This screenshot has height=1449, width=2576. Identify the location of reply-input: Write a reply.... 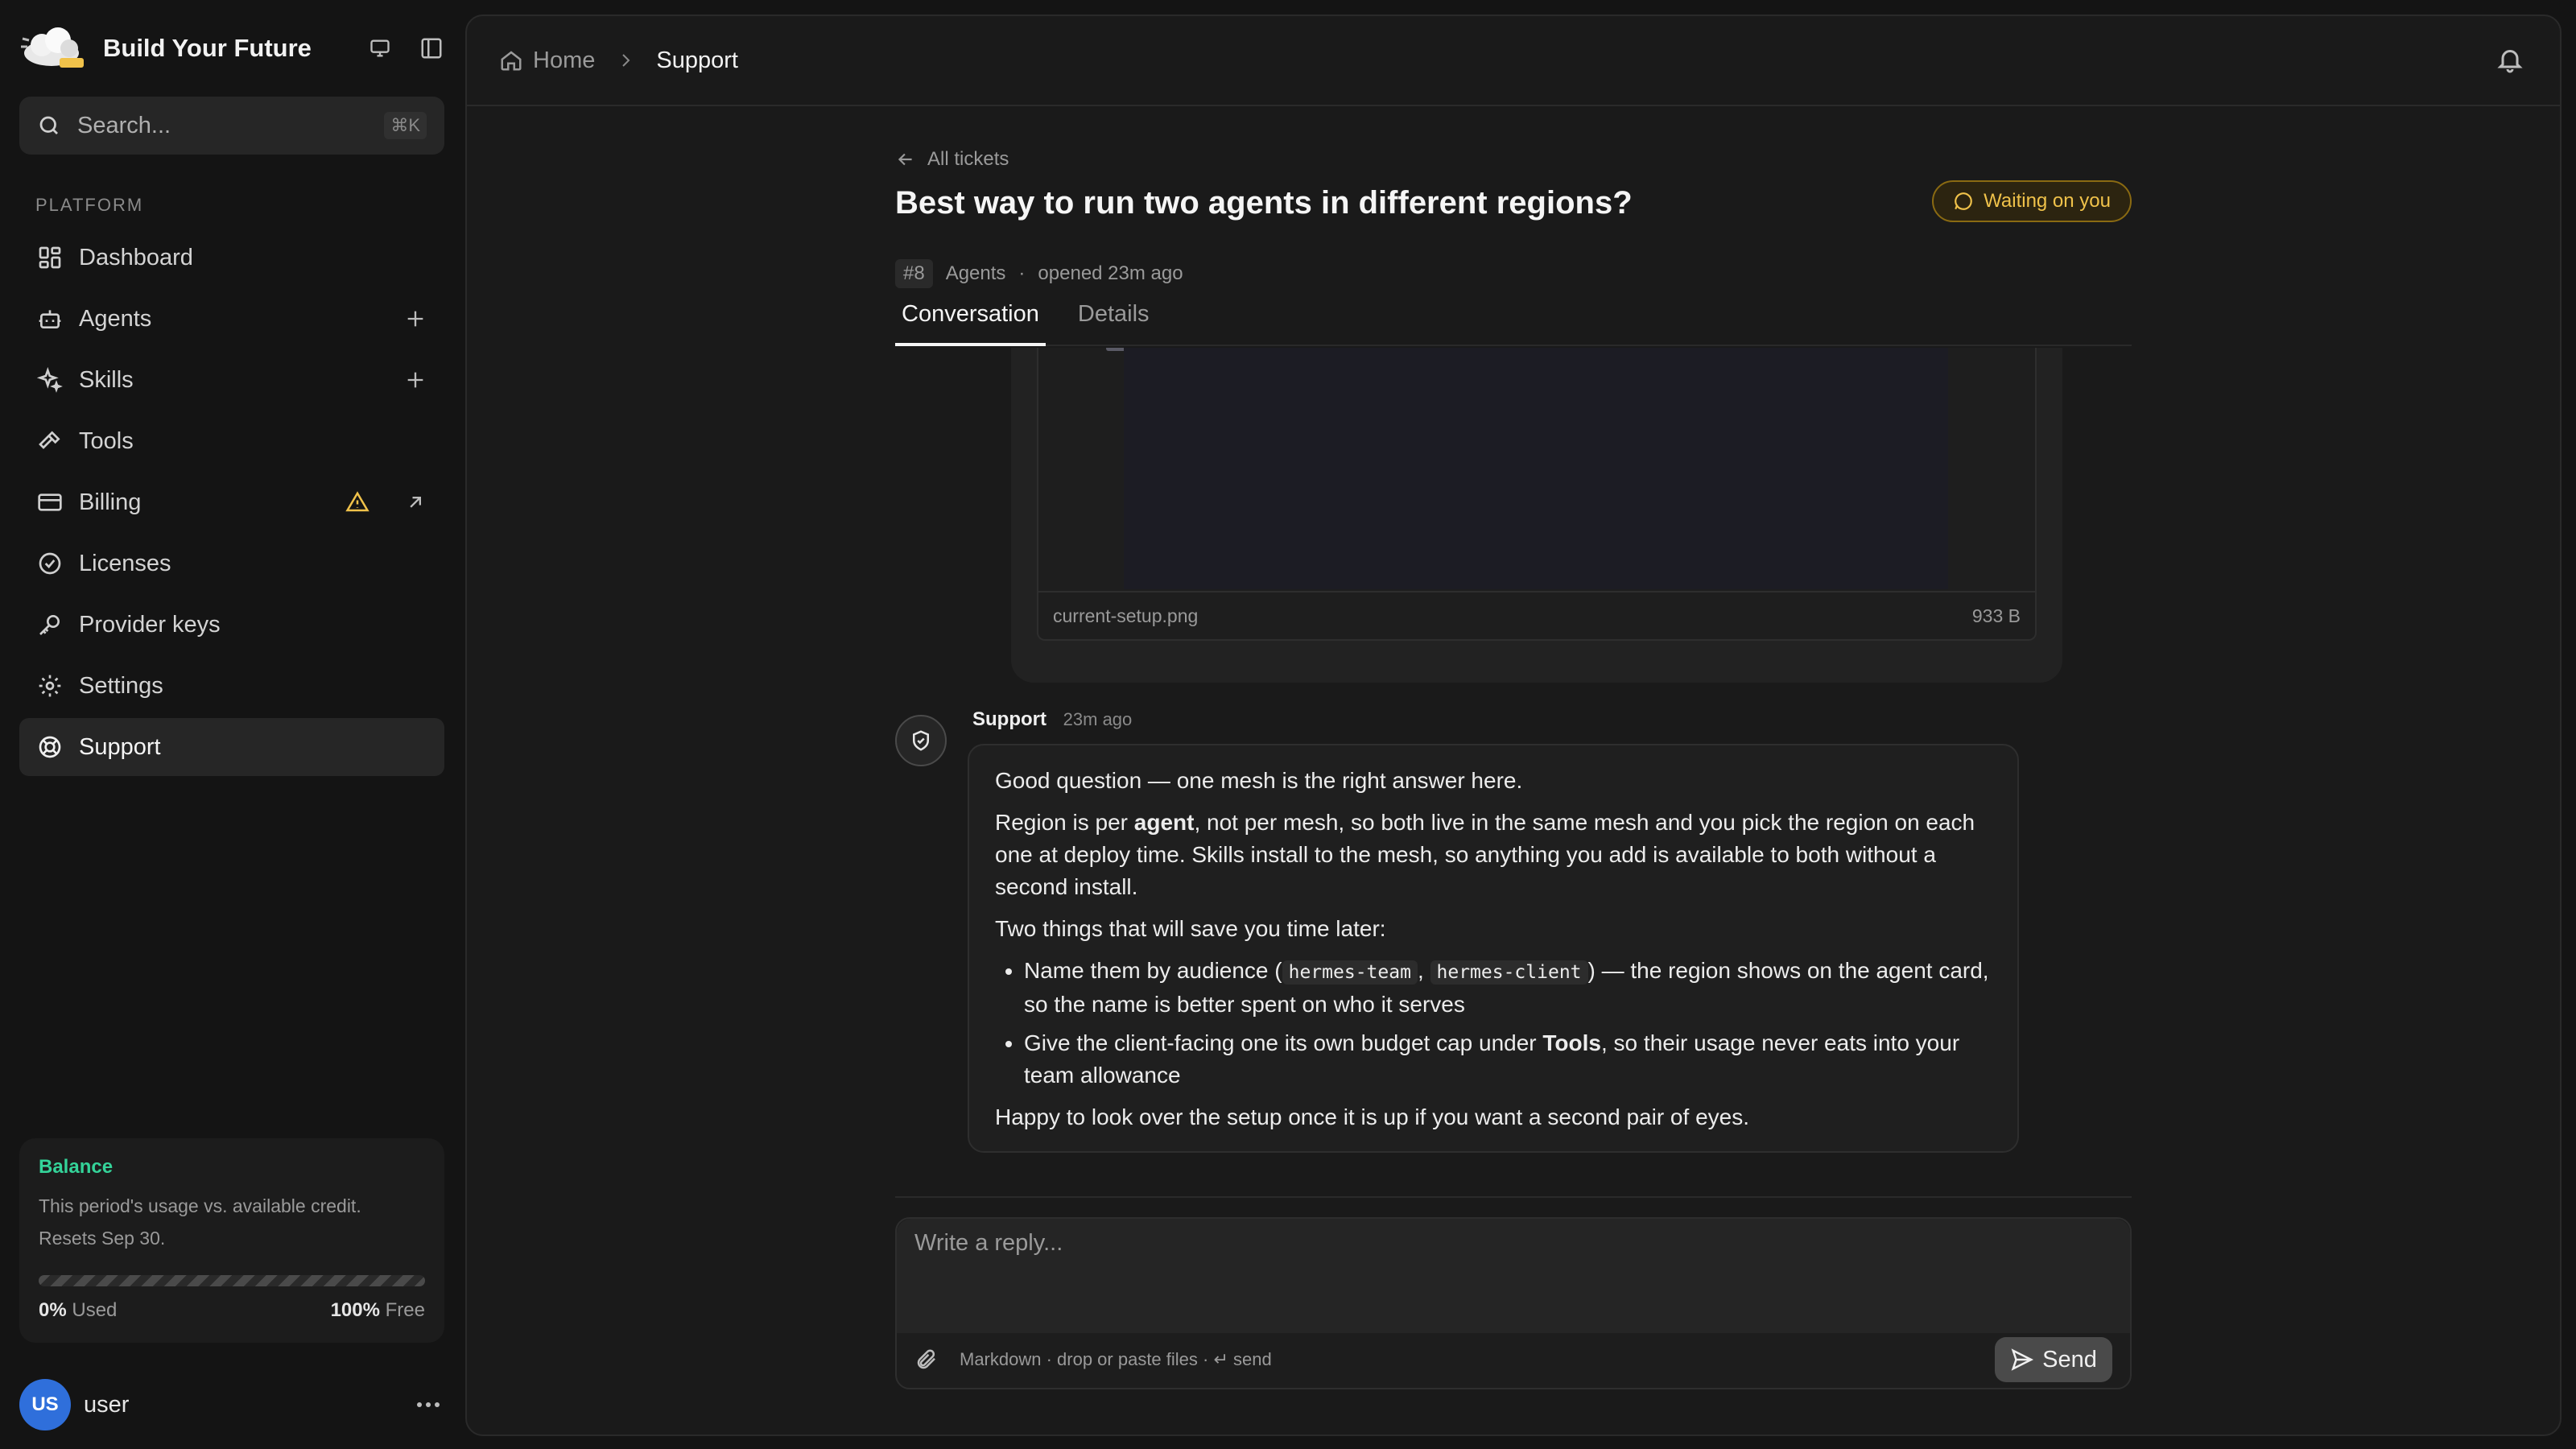
(1513, 1276).